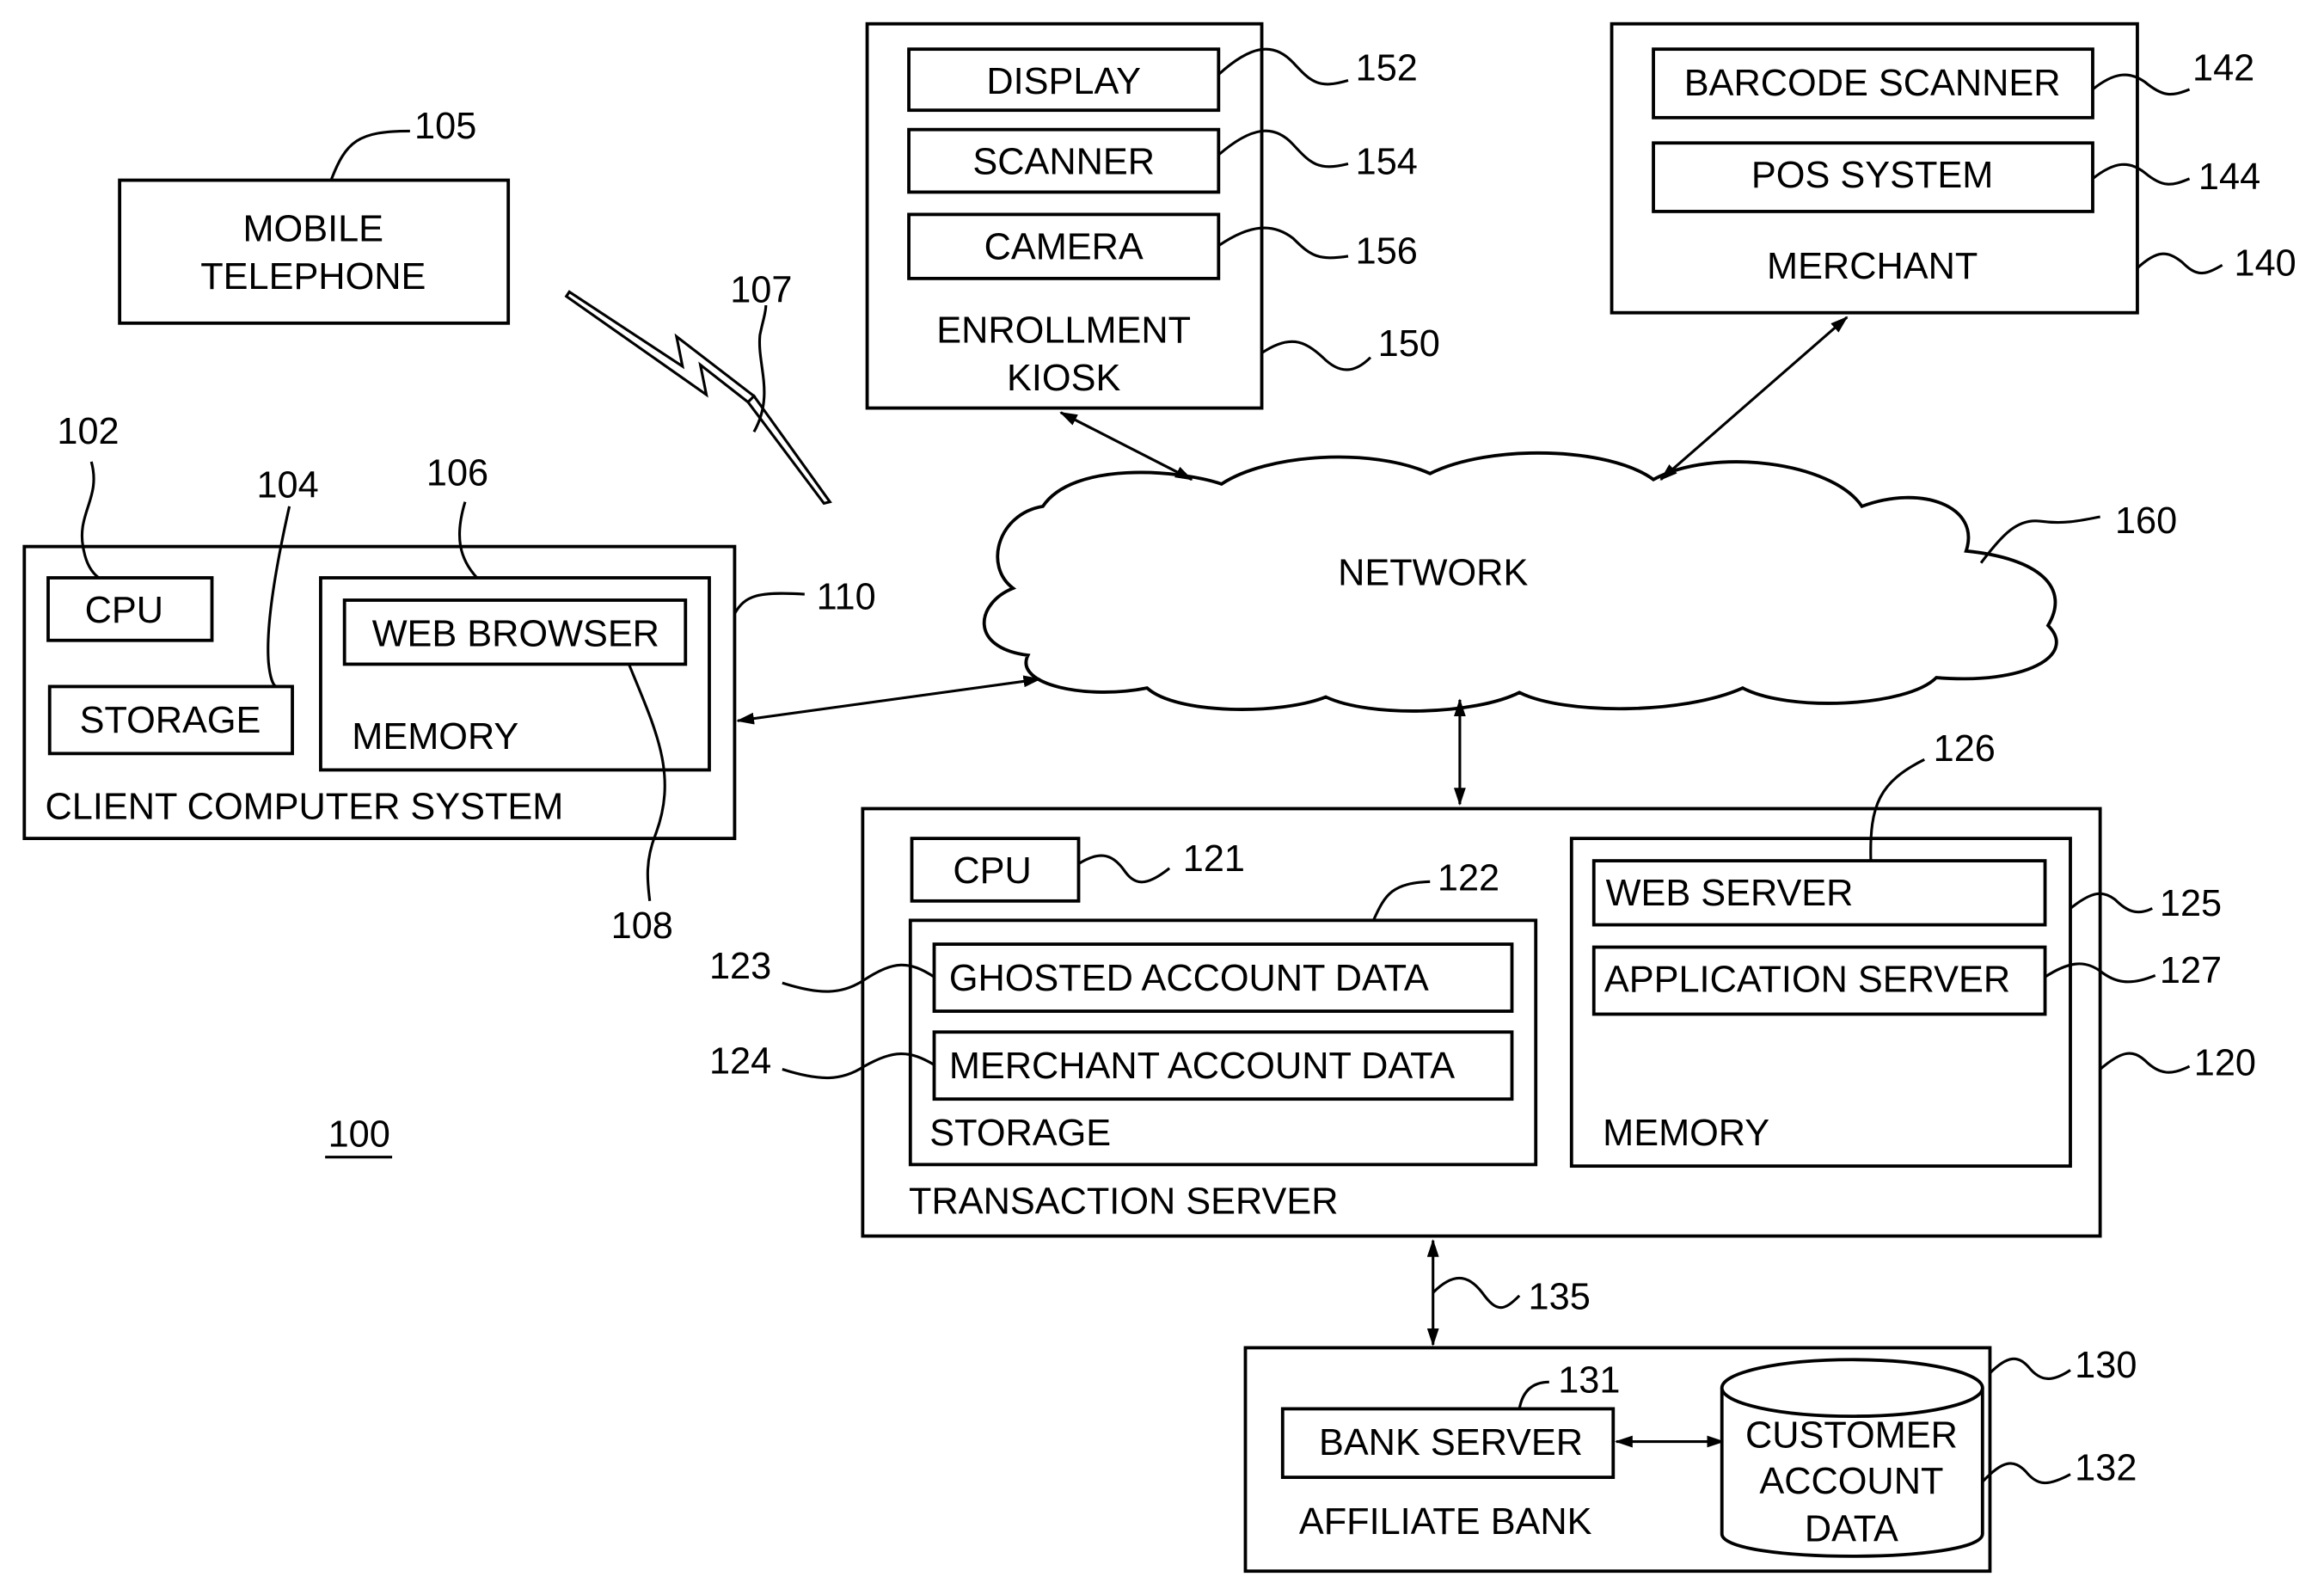  What do you see at coordinates (992, 871) in the screenshot?
I see `server-cpu-label: CPU` at bounding box center [992, 871].